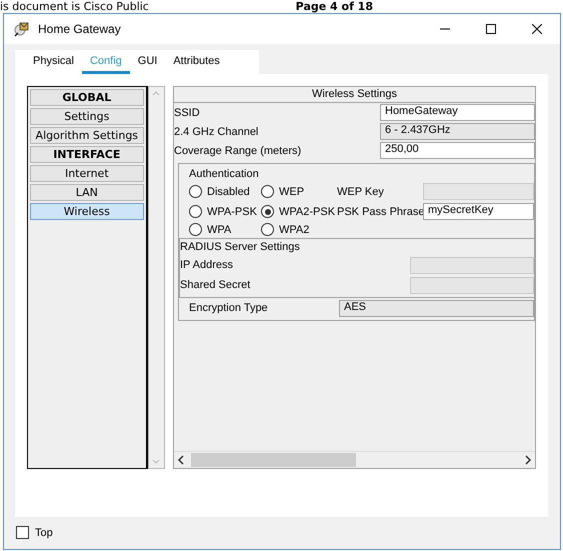  I want to click on input-field: 250,00, so click(457, 150).